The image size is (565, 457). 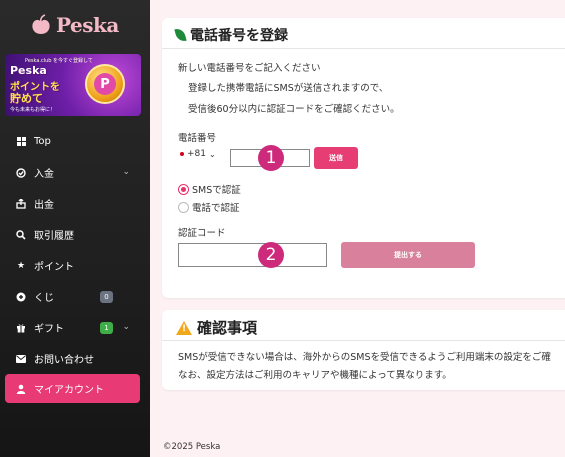 What do you see at coordinates (227, 328) in the screenshot?
I see `notice-card-title: 確認事項` at bounding box center [227, 328].